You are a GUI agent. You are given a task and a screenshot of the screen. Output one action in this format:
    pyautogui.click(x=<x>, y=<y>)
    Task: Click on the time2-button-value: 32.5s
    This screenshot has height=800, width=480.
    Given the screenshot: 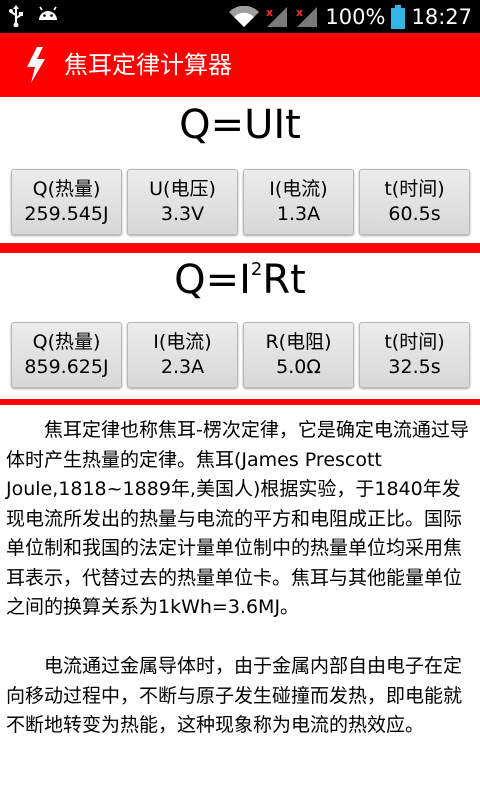 What is the action you would take?
    pyautogui.click(x=414, y=367)
    